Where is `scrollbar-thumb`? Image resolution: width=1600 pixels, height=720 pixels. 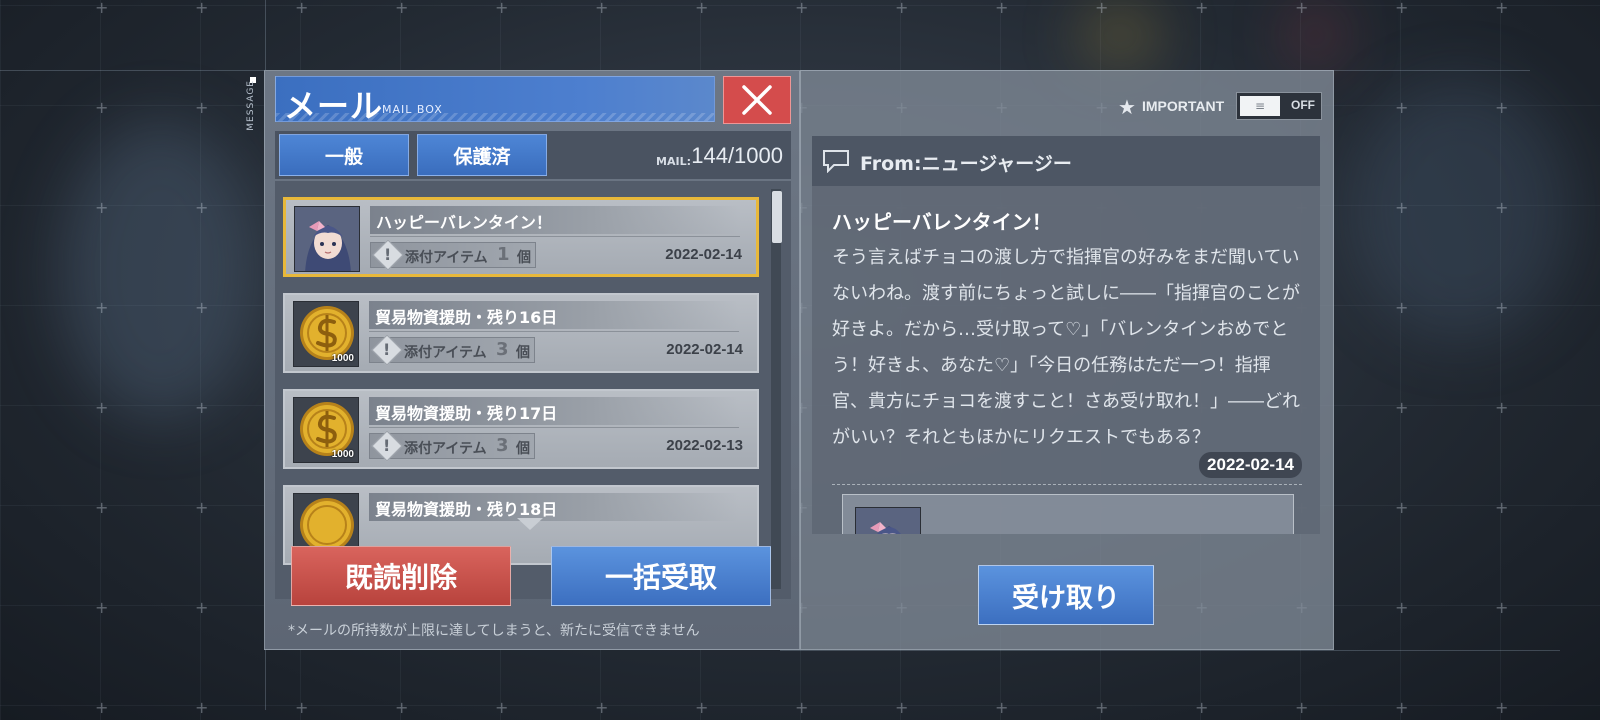
scrollbar-thumb is located at coordinates (777, 217).